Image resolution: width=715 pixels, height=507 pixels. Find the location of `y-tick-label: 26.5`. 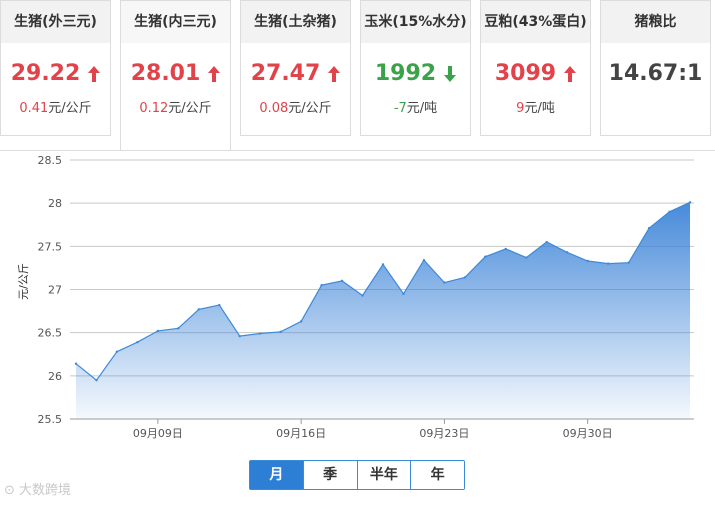

y-tick-label: 26.5 is located at coordinates (50, 333).